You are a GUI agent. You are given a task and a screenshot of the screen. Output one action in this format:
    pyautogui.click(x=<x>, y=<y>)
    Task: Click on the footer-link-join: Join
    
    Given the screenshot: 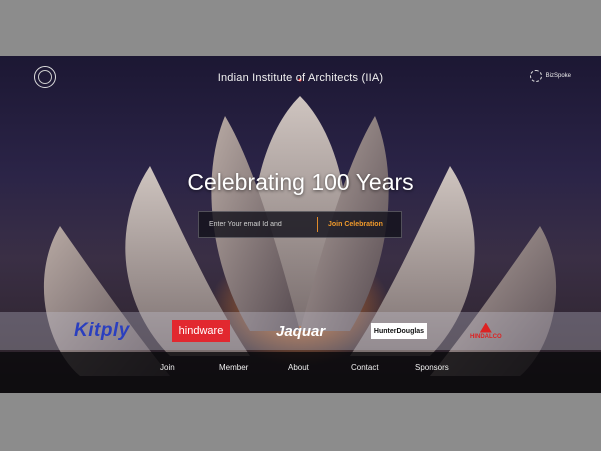 What is the action you would take?
    pyautogui.click(x=167, y=367)
    